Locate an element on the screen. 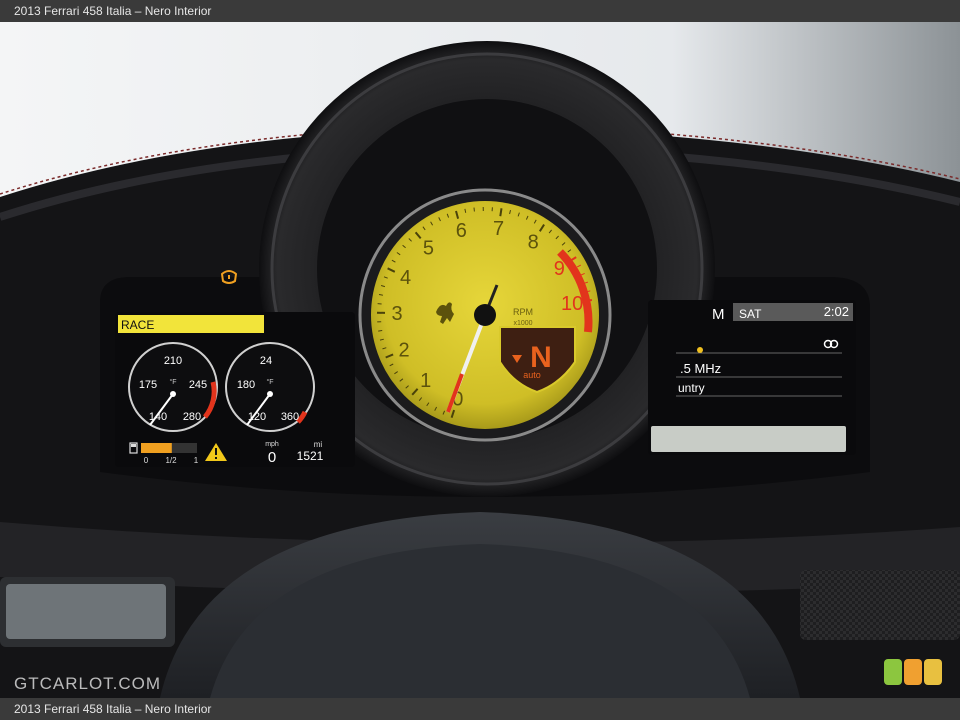  gauge1-hub is located at coordinates (173, 394).